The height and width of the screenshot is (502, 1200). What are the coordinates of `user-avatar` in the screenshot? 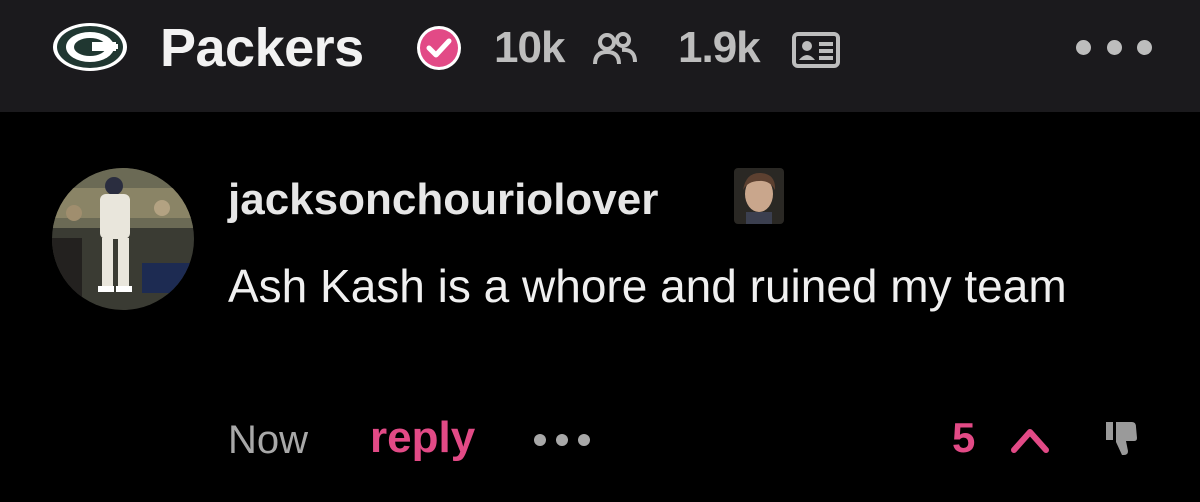 It's located at (123, 239).